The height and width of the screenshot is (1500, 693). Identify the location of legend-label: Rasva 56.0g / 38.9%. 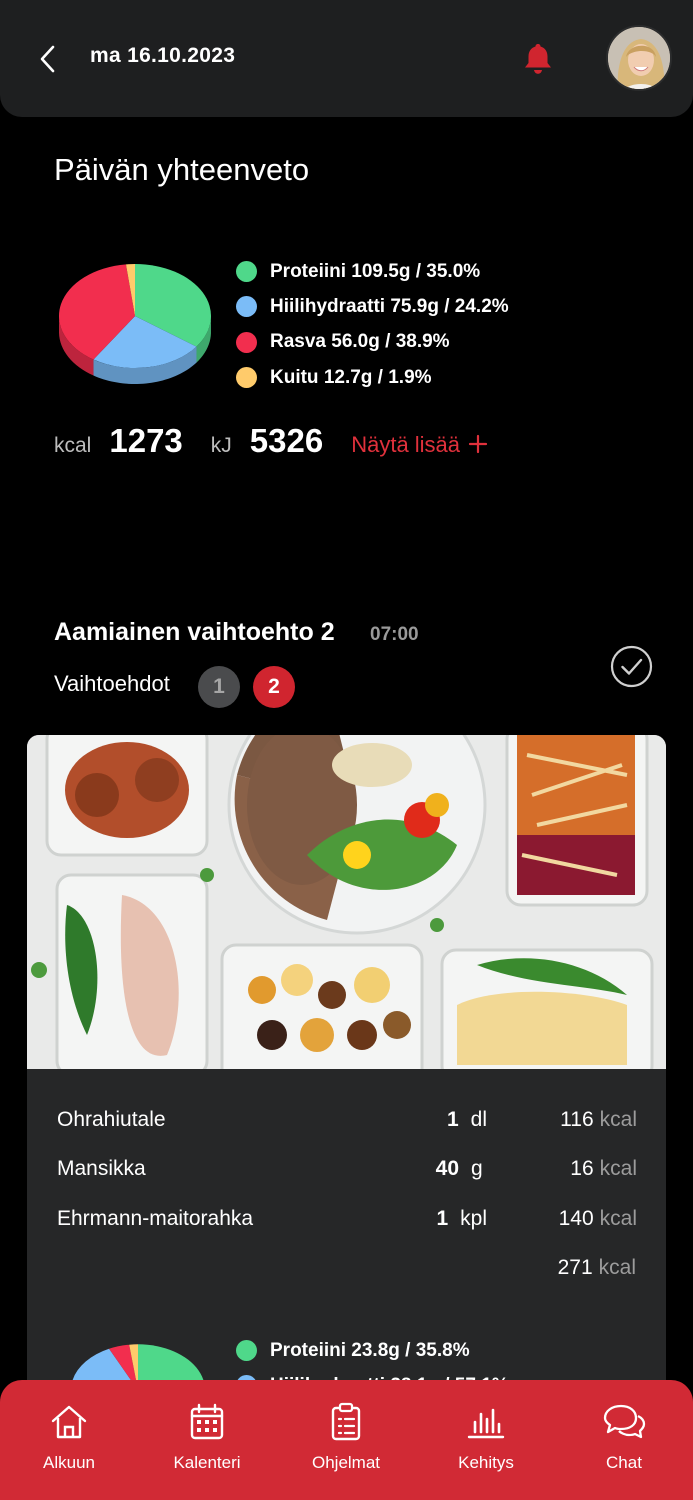
(360, 342).